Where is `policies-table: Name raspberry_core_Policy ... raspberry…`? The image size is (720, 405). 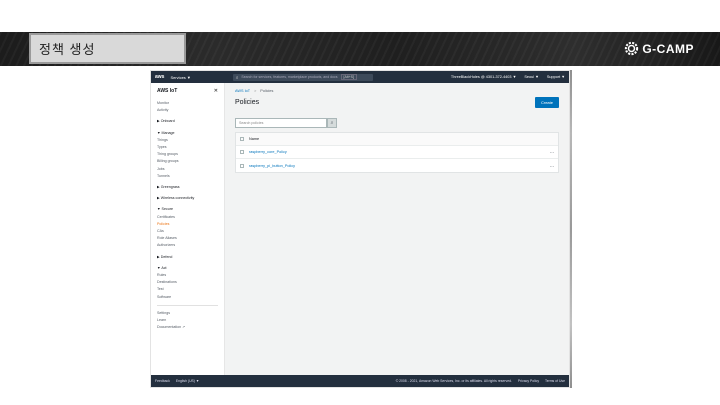 policies-table: Name raspberry_core_Policy ... raspberry… is located at coordinates (397, 152).